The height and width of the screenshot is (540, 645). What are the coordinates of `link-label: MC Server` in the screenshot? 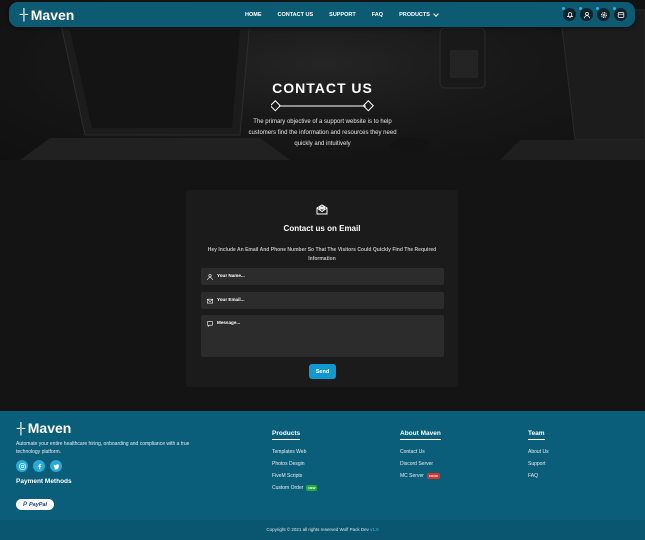 It's located at (412, 476).